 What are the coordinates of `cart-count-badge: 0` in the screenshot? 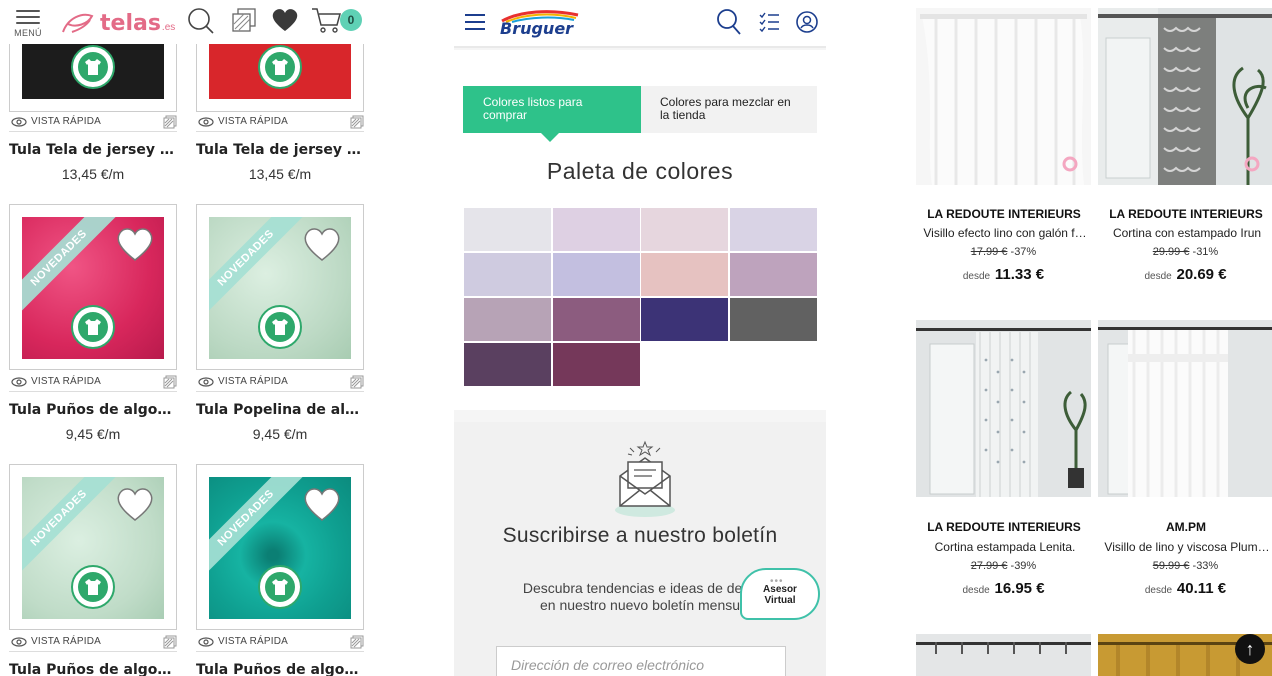 It's located at (351, 20).